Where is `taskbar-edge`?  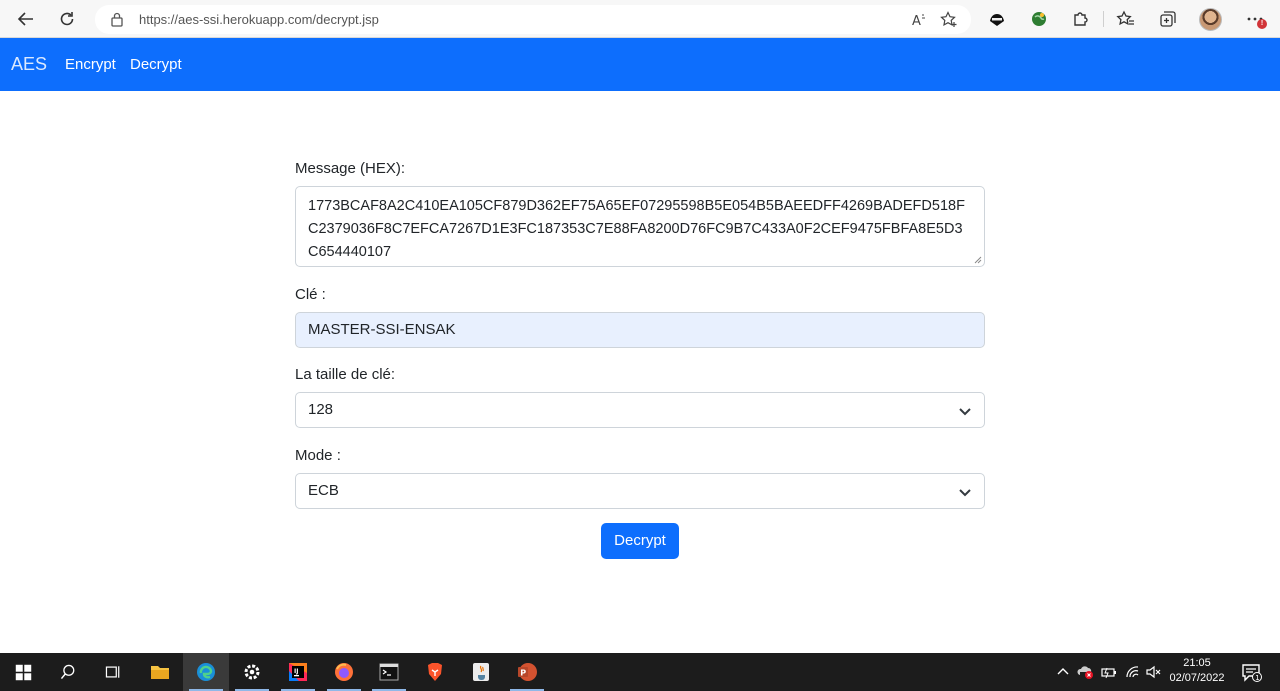
taskbar-edge is located at coordinates (206, 672).